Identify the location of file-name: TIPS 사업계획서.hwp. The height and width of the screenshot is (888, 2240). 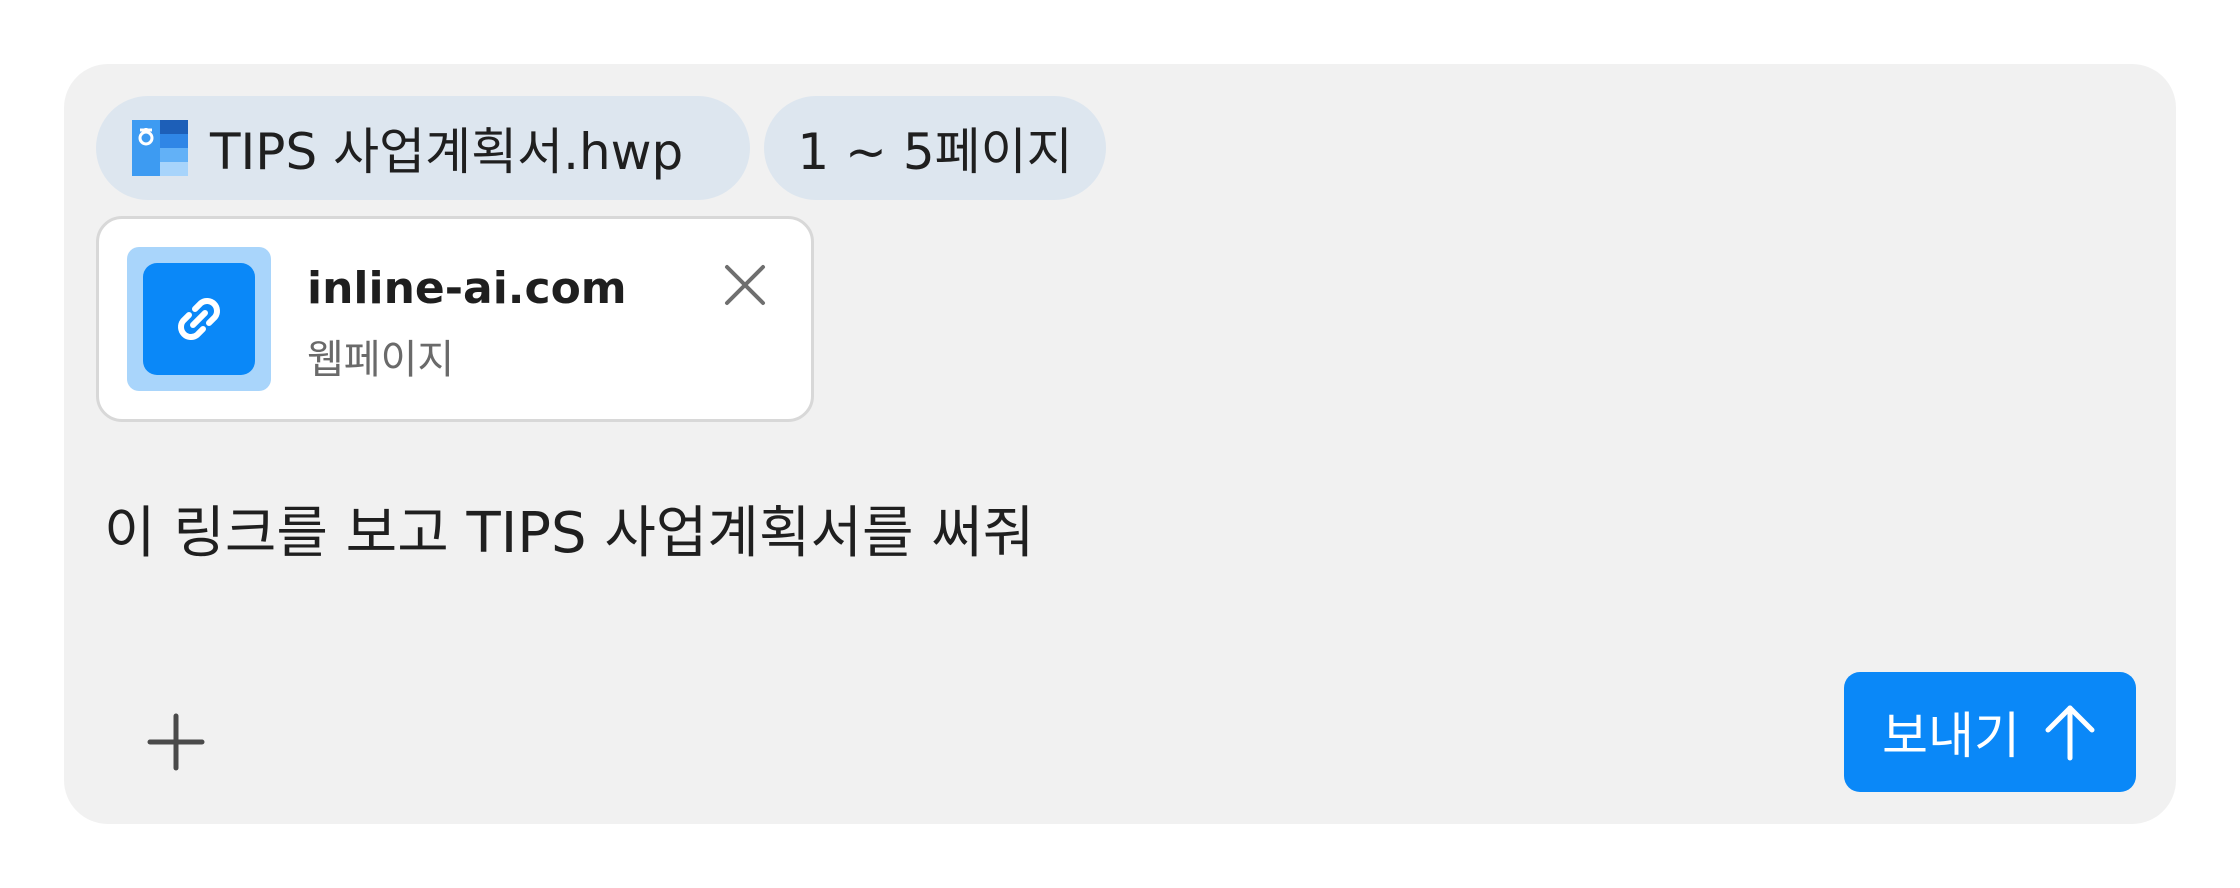
(447, 152).